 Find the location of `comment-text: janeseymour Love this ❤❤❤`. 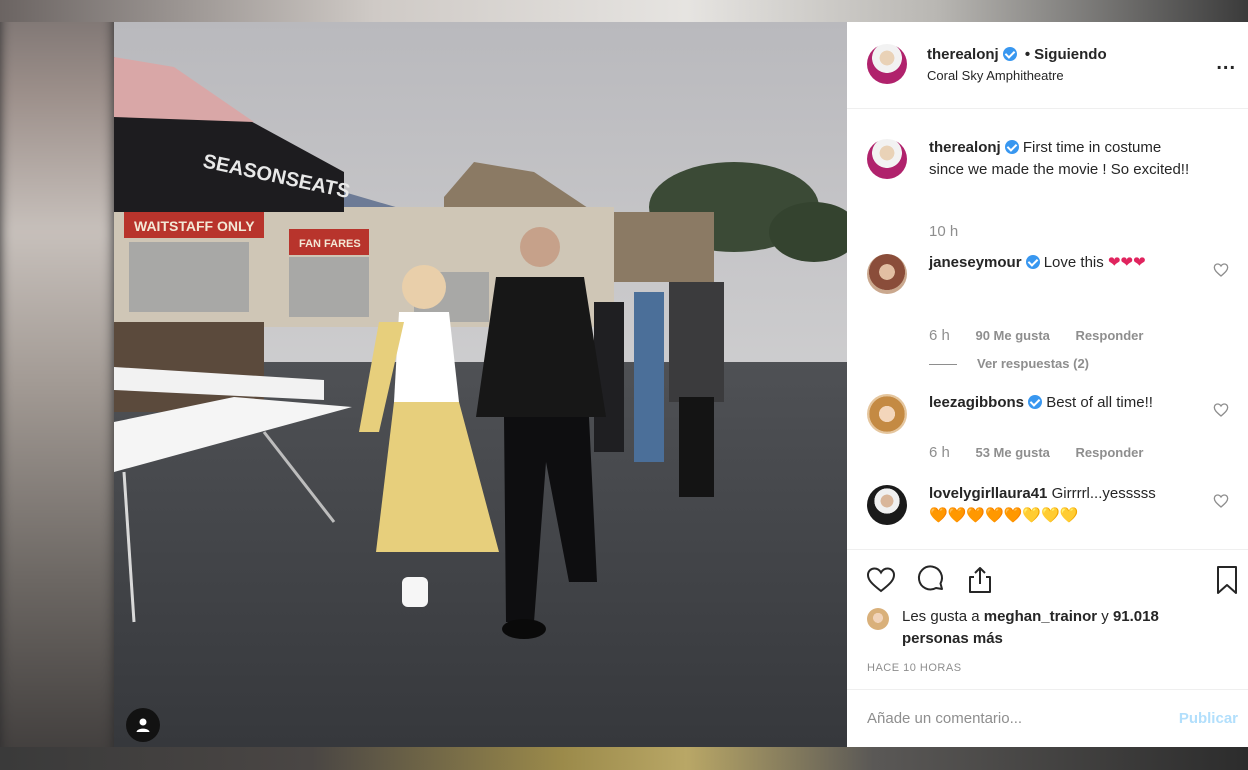

comment-text: janeseymour Love this ❤❤❤ is located at coordinates (1064, 263).